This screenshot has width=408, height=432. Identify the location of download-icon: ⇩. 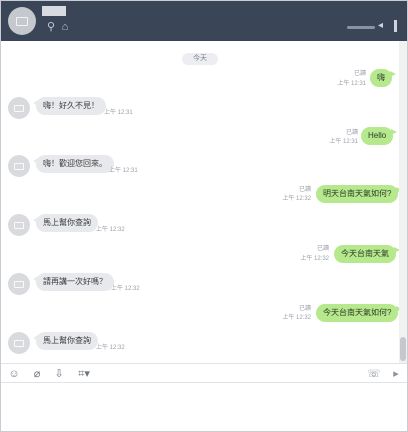
(59, 374).